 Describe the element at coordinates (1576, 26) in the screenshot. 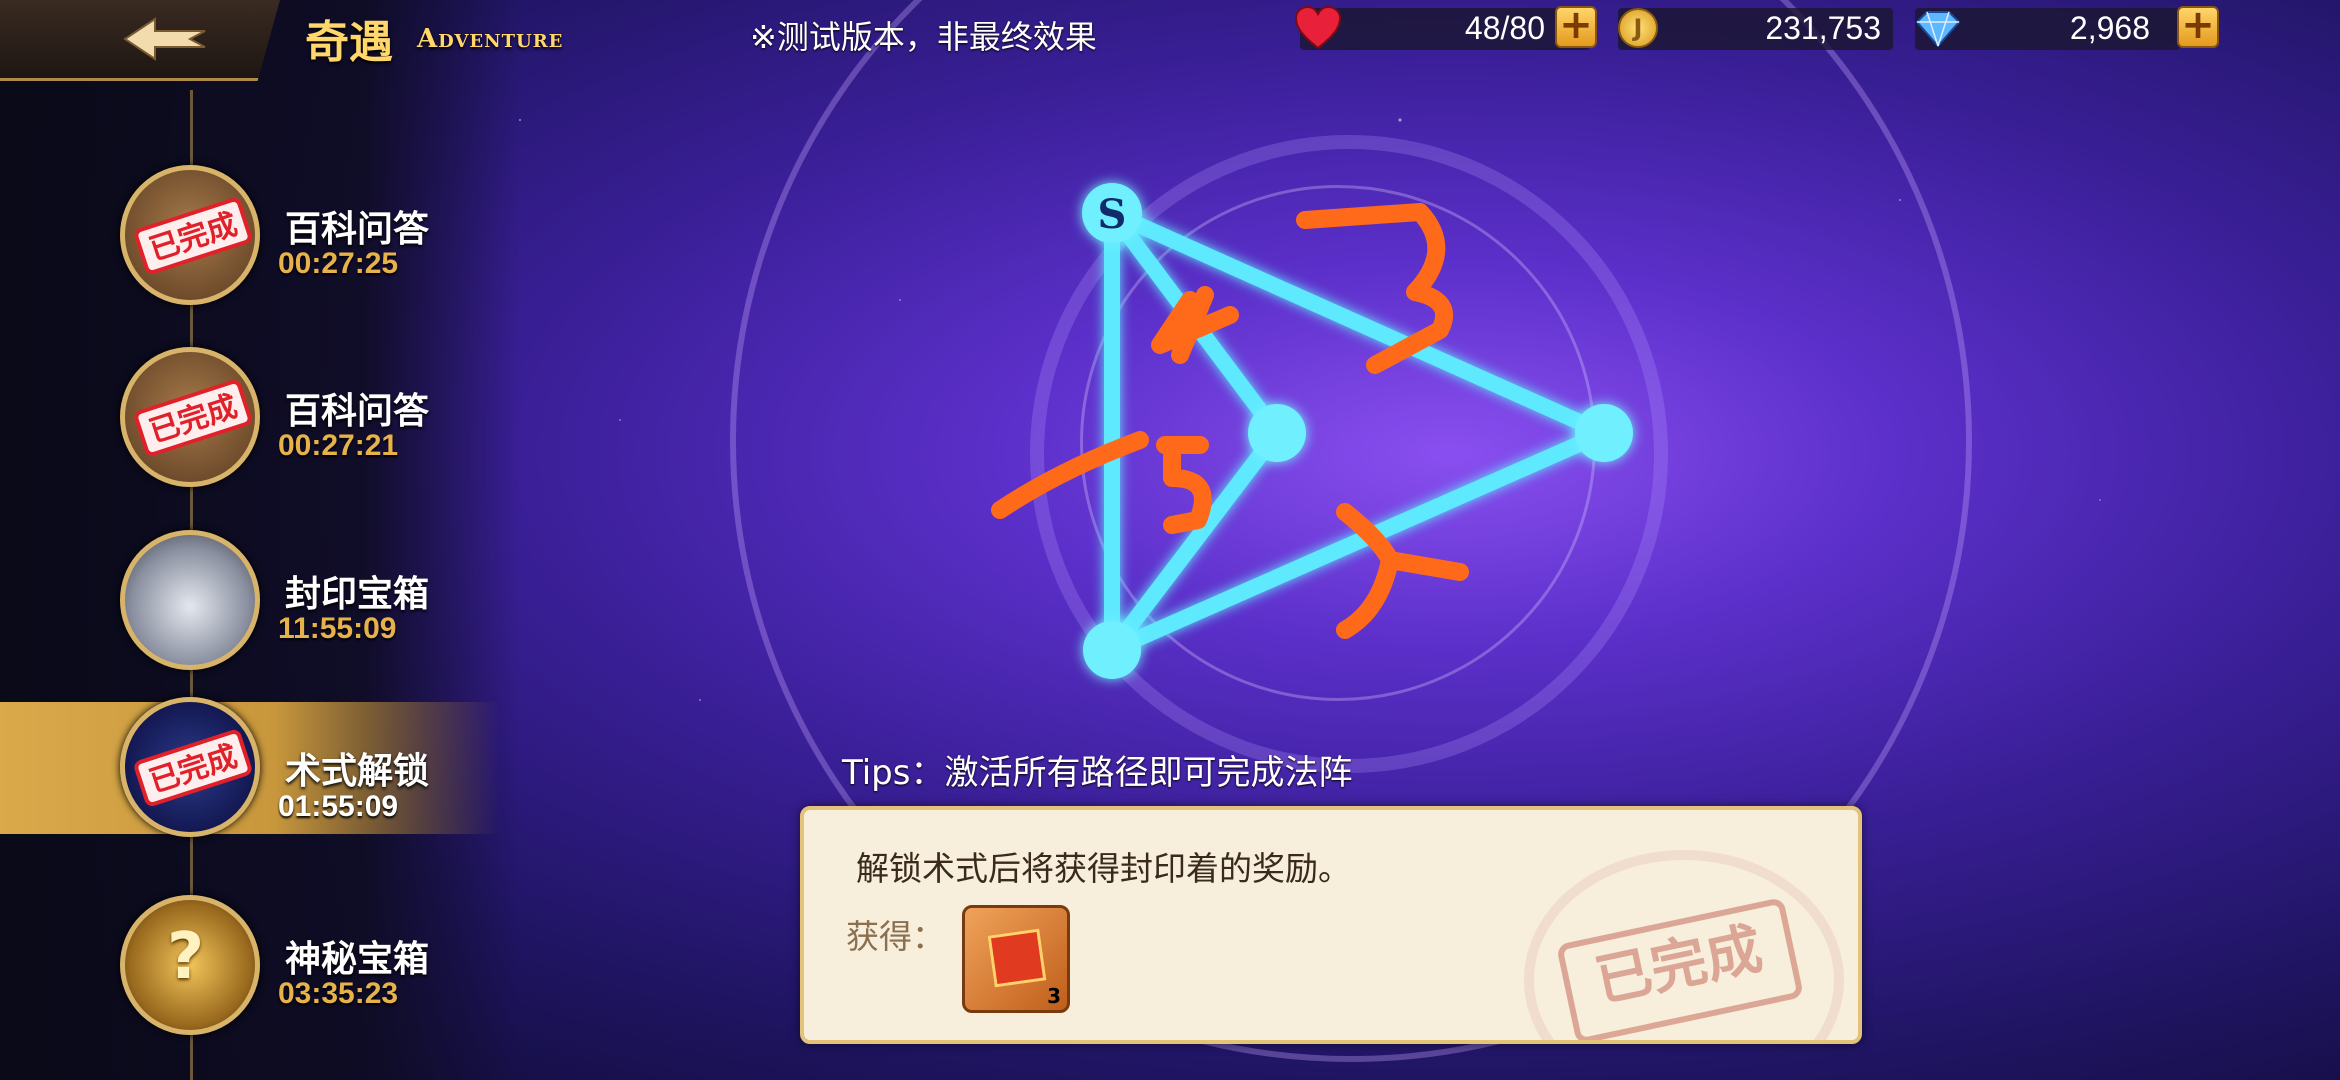

I see `add-stamina-button: +` at that location.